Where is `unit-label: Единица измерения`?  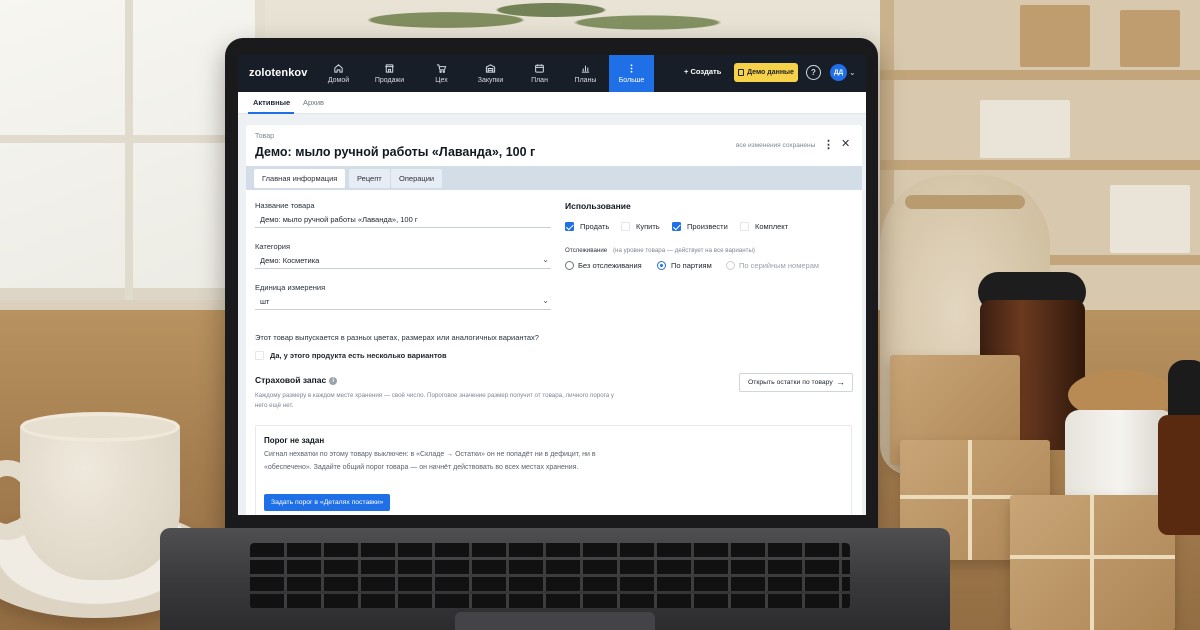 unit-label: Единица измерения is located at coordinates (290, 287).